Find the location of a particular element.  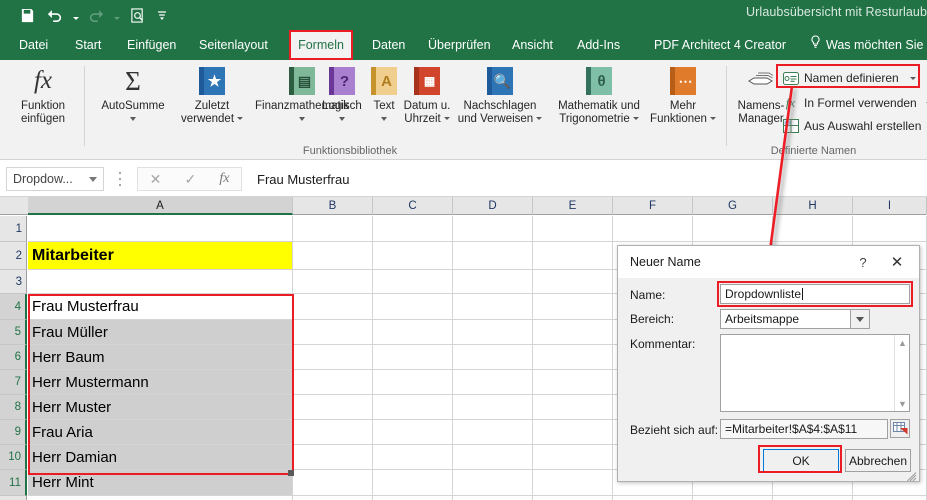

tab-datei: Datei is located at coordinates (33, 45).